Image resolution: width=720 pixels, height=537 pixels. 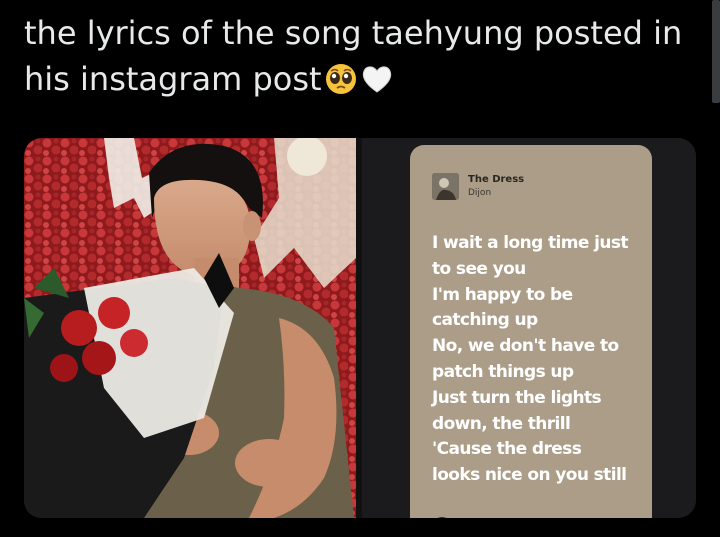 What do you see at coordinates (480, 193) in the screenshot?
I see `song-artist: Dijon` at bounding box center [480, 193].